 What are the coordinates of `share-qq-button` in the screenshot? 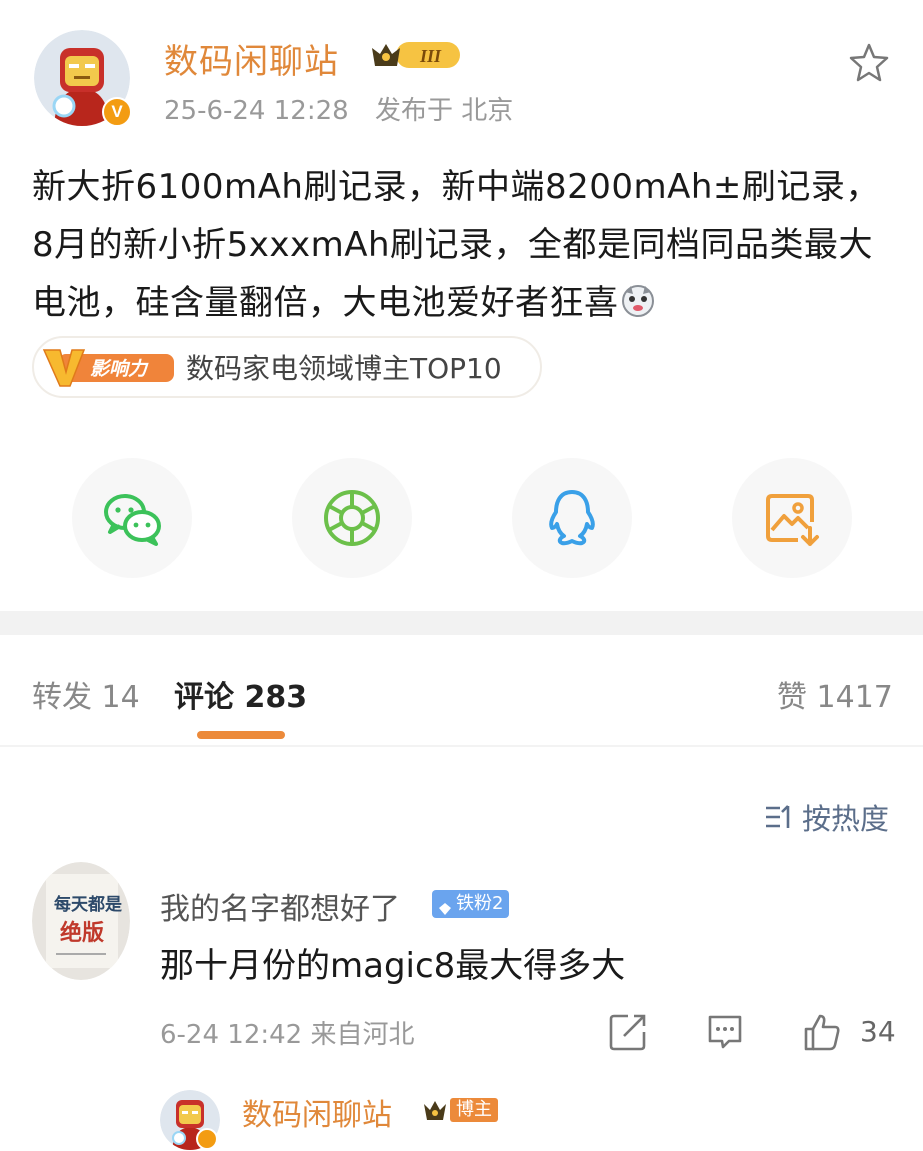 It's located at (572, 518).